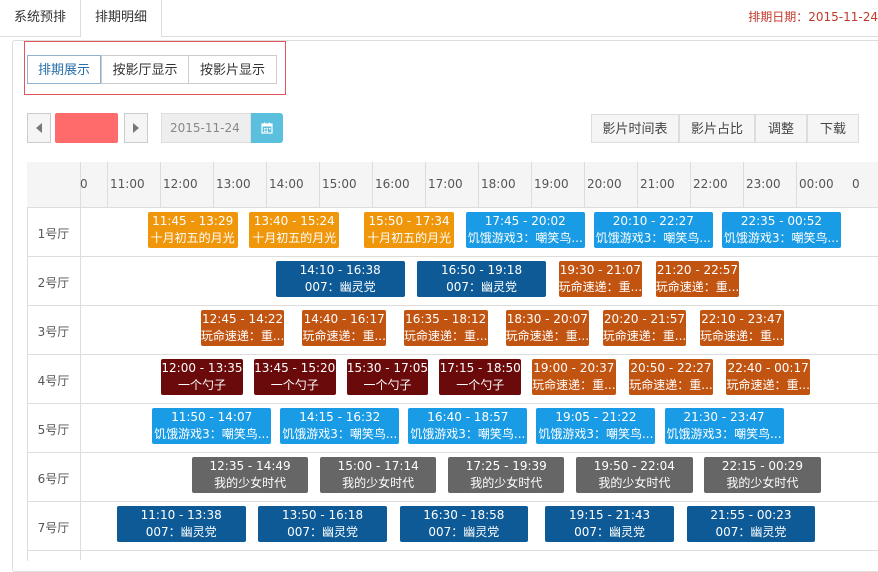 This screenshot has height=572, width=878. What do you see at coordinates (609, 524) in the screenshot?
I see `show-block: 19:15 - 21:43 007：幽灵党` at bounding box center [609, 524].